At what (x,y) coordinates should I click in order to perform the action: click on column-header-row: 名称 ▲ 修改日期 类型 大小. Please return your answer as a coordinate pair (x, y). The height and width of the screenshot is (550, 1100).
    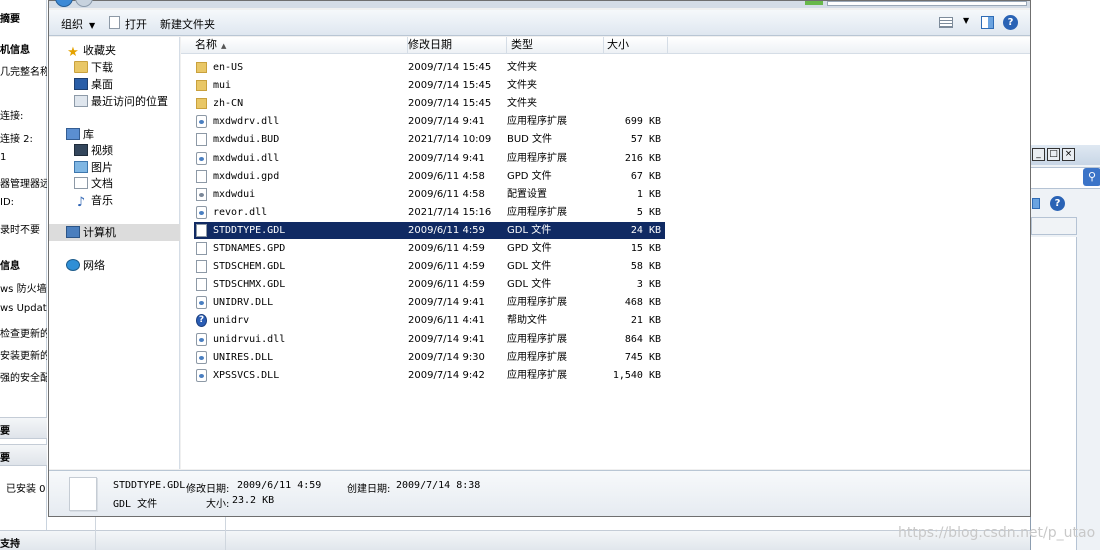
    Looking at the image, I should click on (605, 45).